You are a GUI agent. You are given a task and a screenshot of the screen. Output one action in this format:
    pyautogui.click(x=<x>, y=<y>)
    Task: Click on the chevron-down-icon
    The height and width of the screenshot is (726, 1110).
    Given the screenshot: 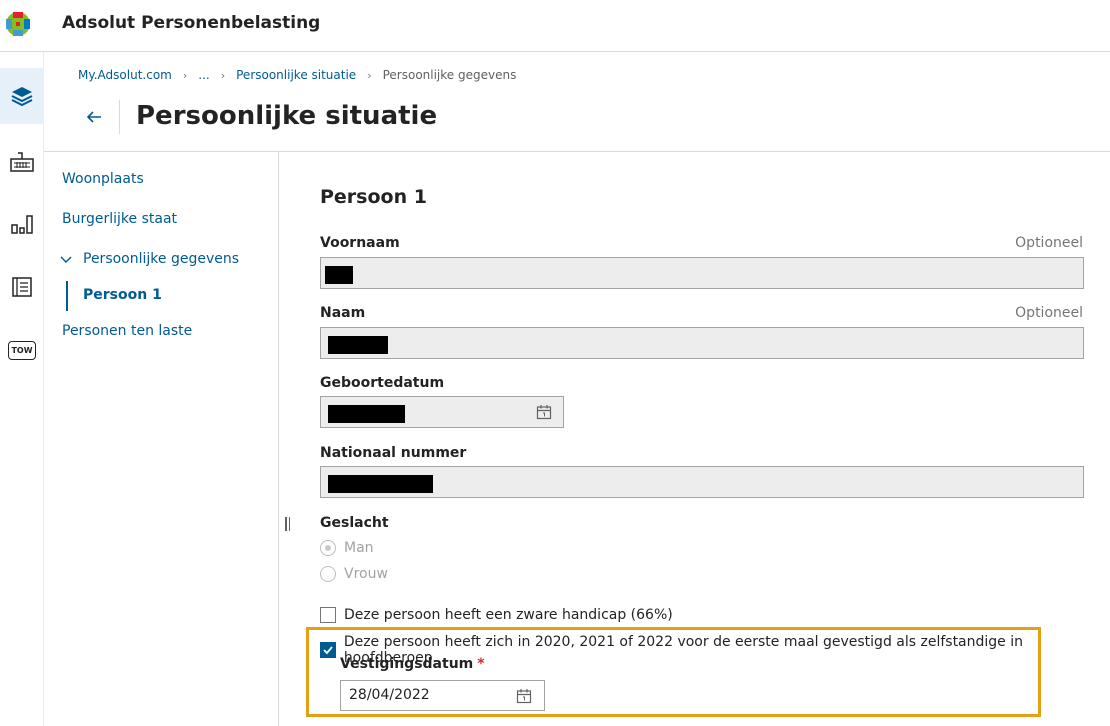 What is the action you would take?
    pyautogui.click(x=66, y=260)
    